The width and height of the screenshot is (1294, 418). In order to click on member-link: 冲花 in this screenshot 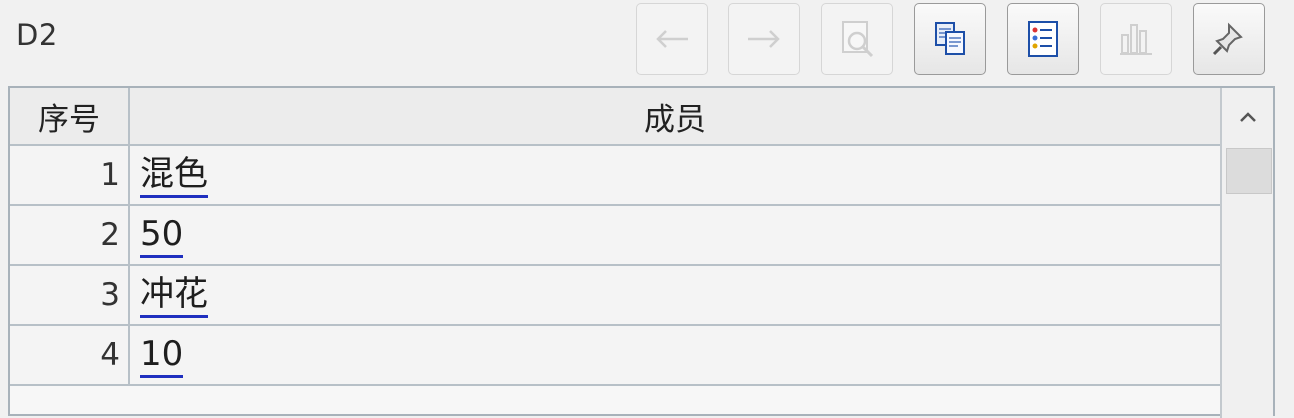, I will do `click(174, 296)`.